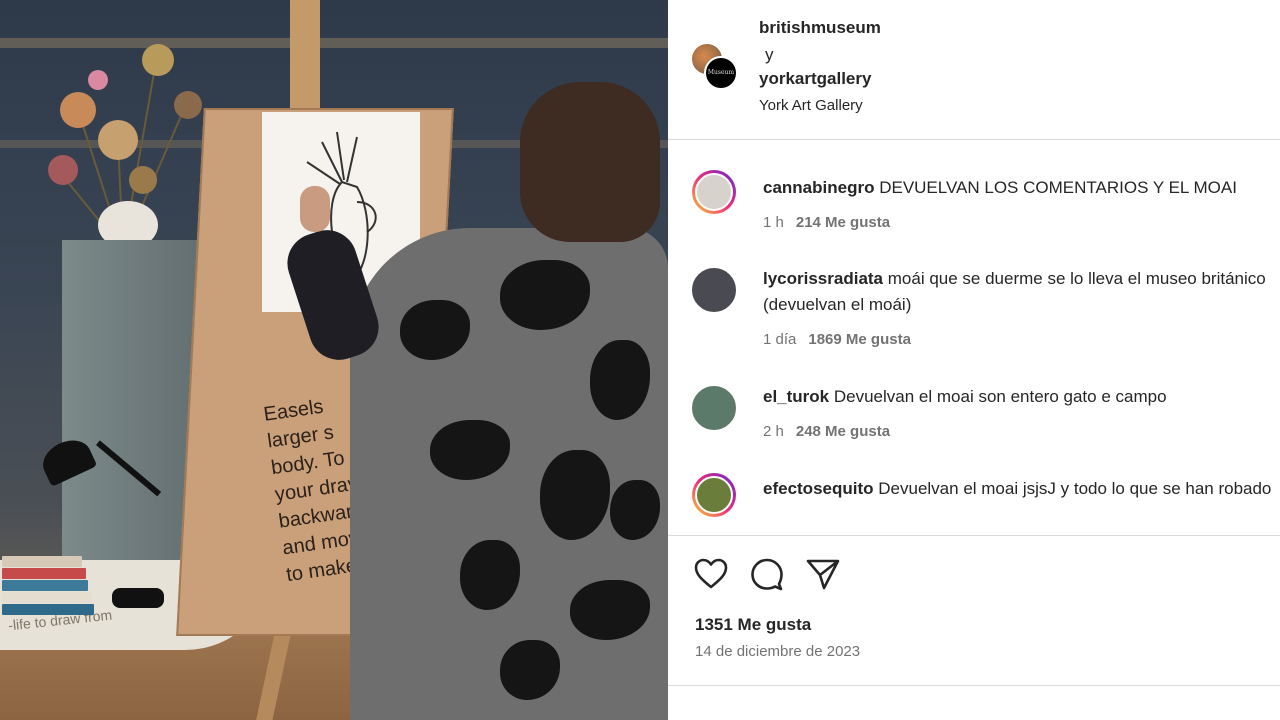 The width and height of the screenshot is (1280, 720). I want to click on comment-time: 1 h, so click(773, 222).